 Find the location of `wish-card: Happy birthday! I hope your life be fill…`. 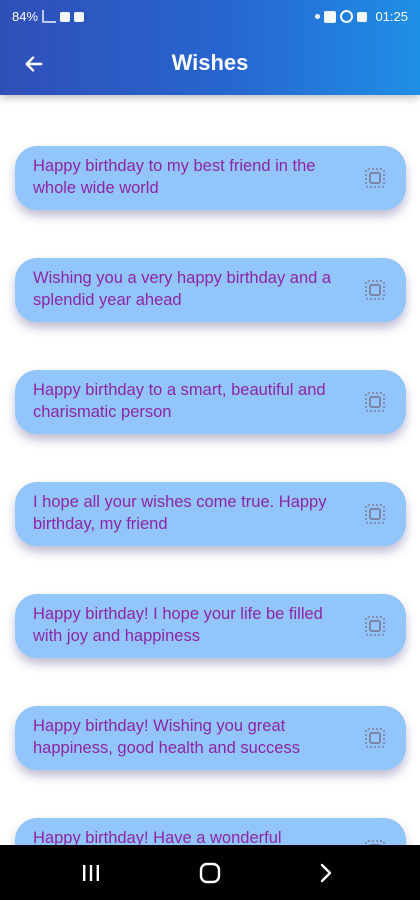

wish-card: Happy birthday! I hope your life be fill… is located at coordinates (210, 626).